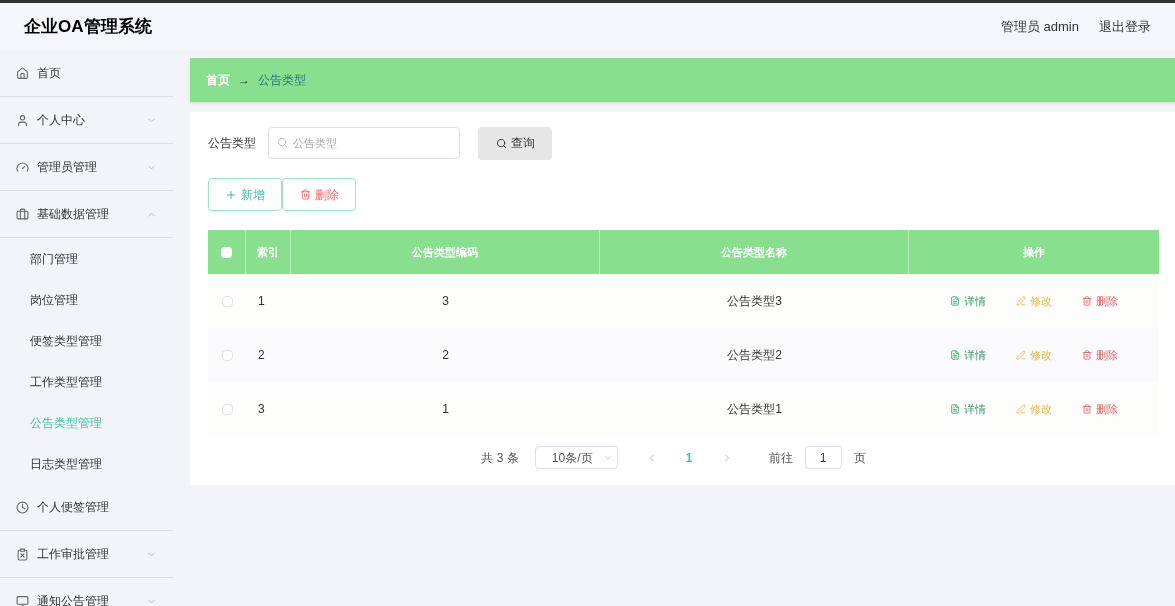 The height and width of the screenshot is (606, 1175). I want to click on clock-icon, so click(22, 507).